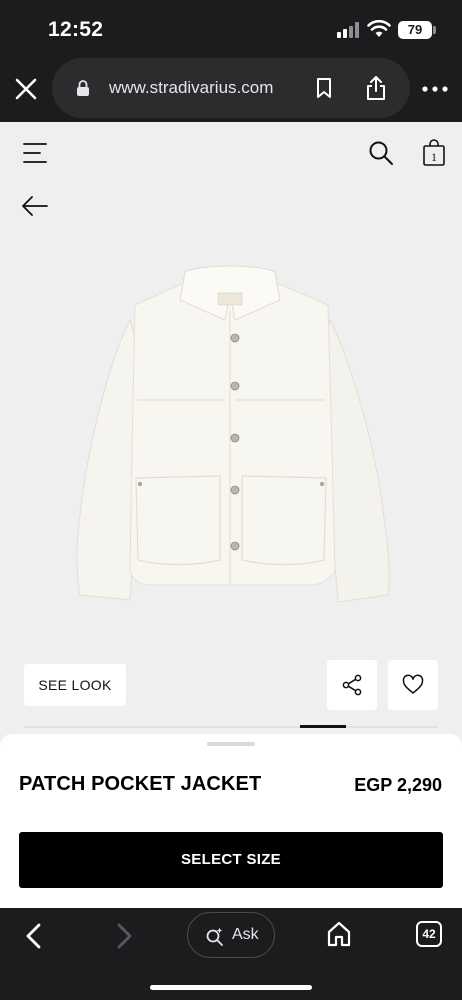 The image size is (462, 1000). Describe the element at coordinates (140, 784) in the screenshot. I see `product-name: PATCH POCKET JACKET` at that location.